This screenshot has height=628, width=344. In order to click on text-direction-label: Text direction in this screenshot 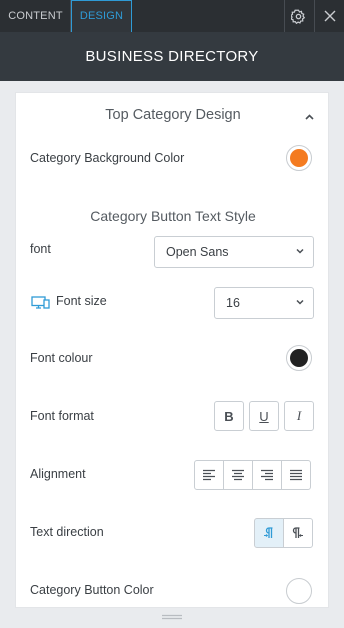, I will do `click(67, 532)`.